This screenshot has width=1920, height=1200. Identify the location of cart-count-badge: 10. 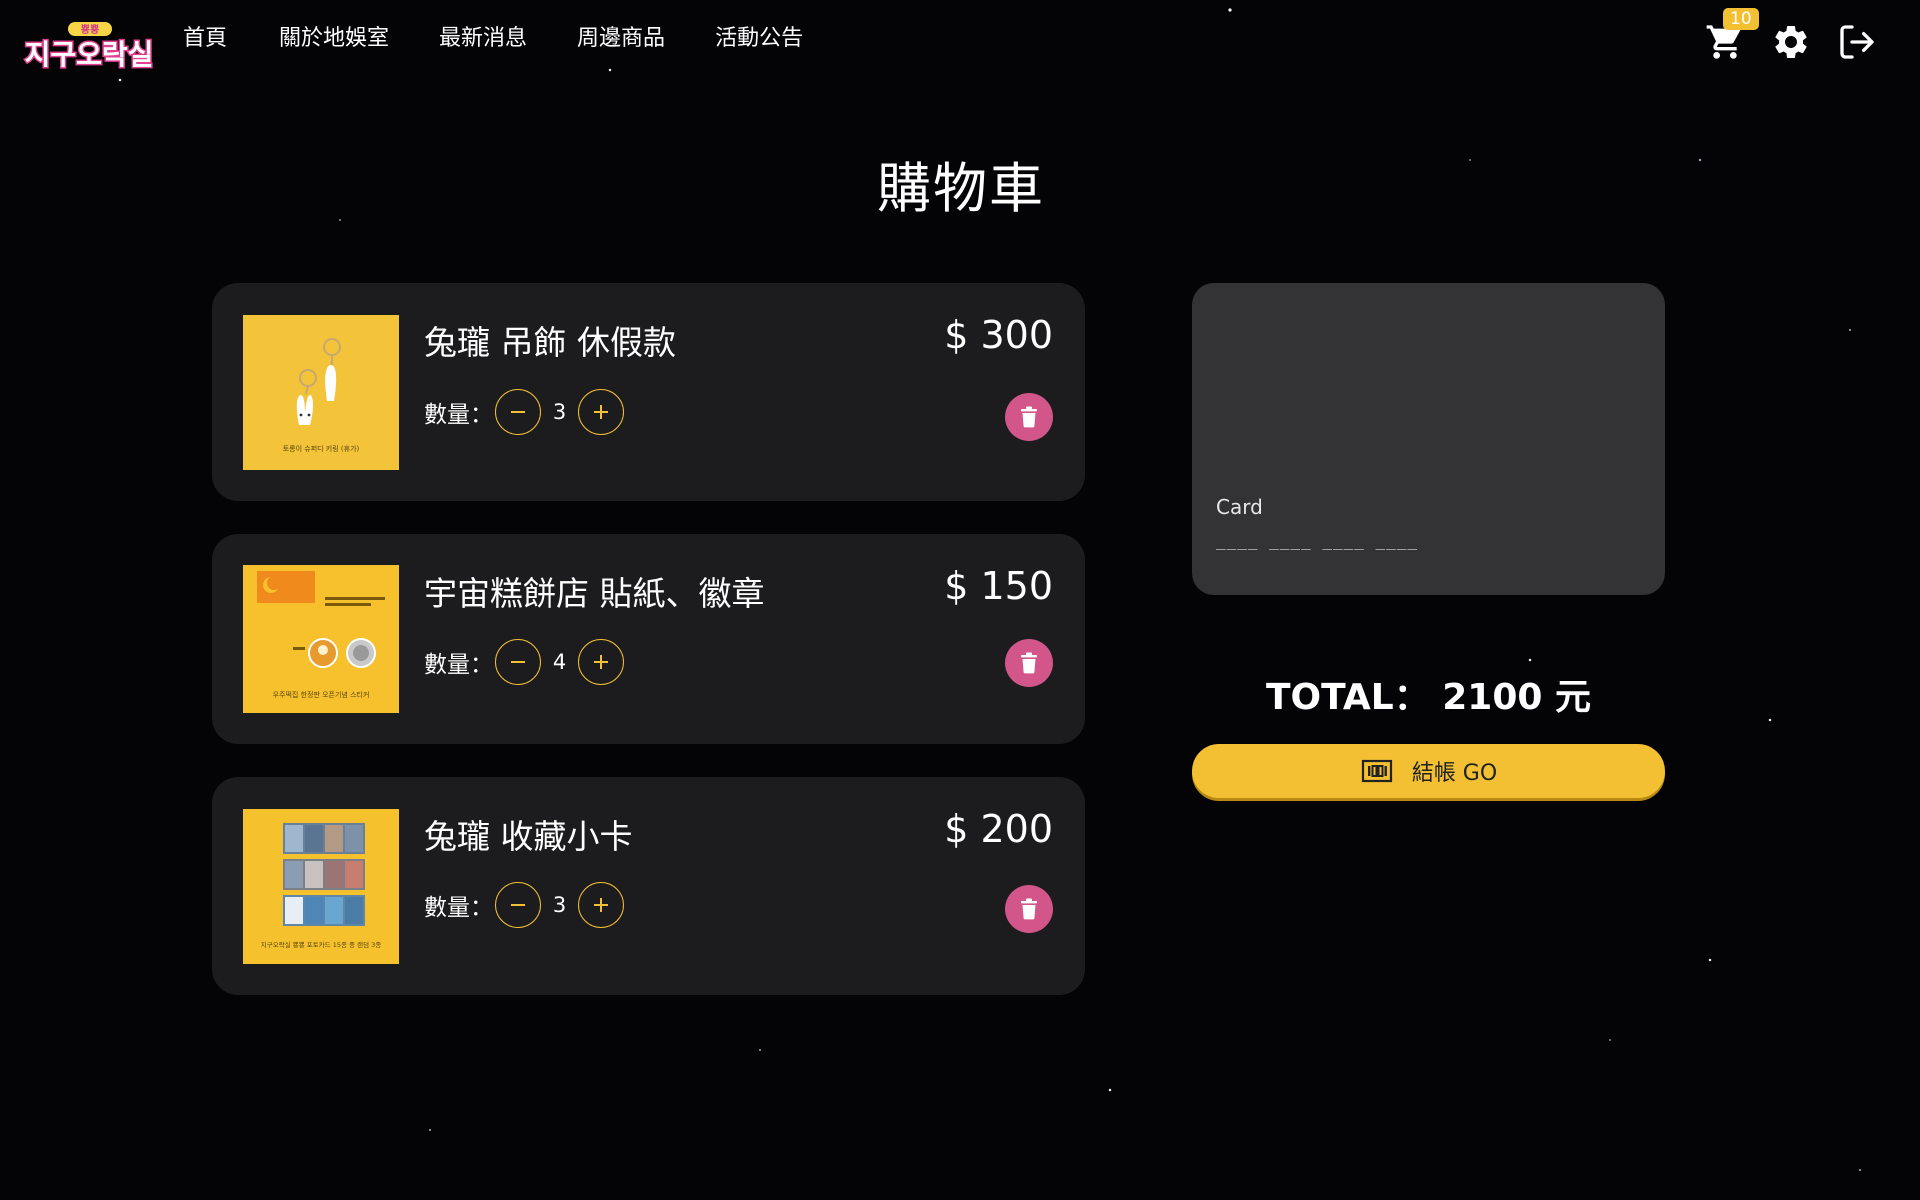
(1741, 19).